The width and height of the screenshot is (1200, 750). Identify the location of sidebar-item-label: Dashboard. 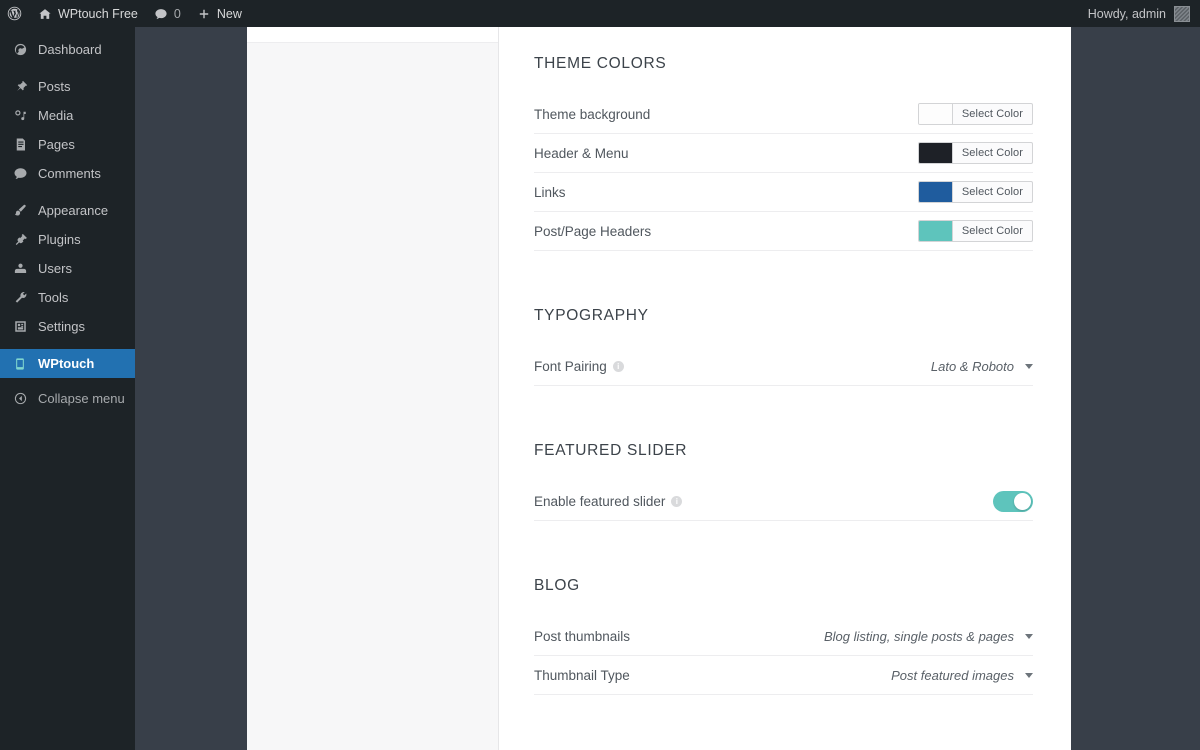
(70, 49).